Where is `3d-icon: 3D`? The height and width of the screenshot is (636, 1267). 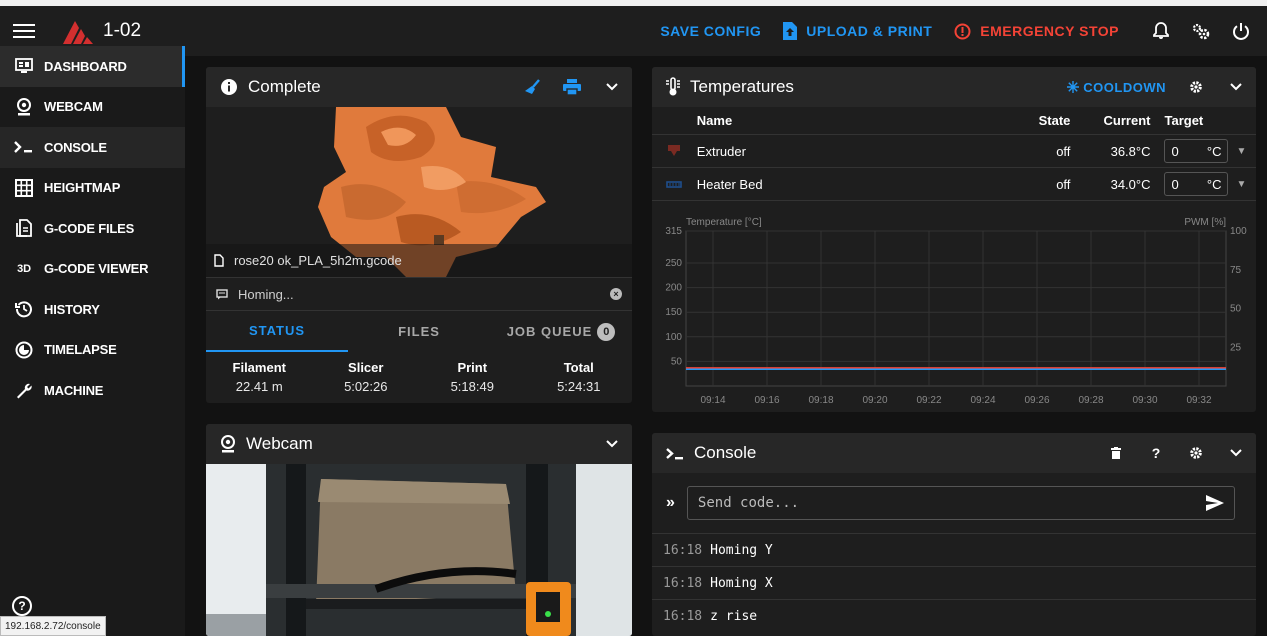 3d-icon: 3D is located at coordinates (24, 268).